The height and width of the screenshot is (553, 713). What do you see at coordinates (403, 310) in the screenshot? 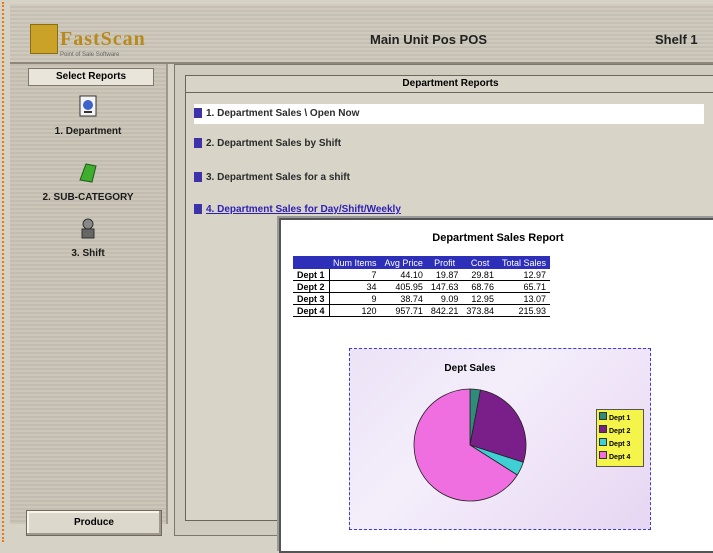
I see `table-cell: 957.71` at bounding box center [403, 310].